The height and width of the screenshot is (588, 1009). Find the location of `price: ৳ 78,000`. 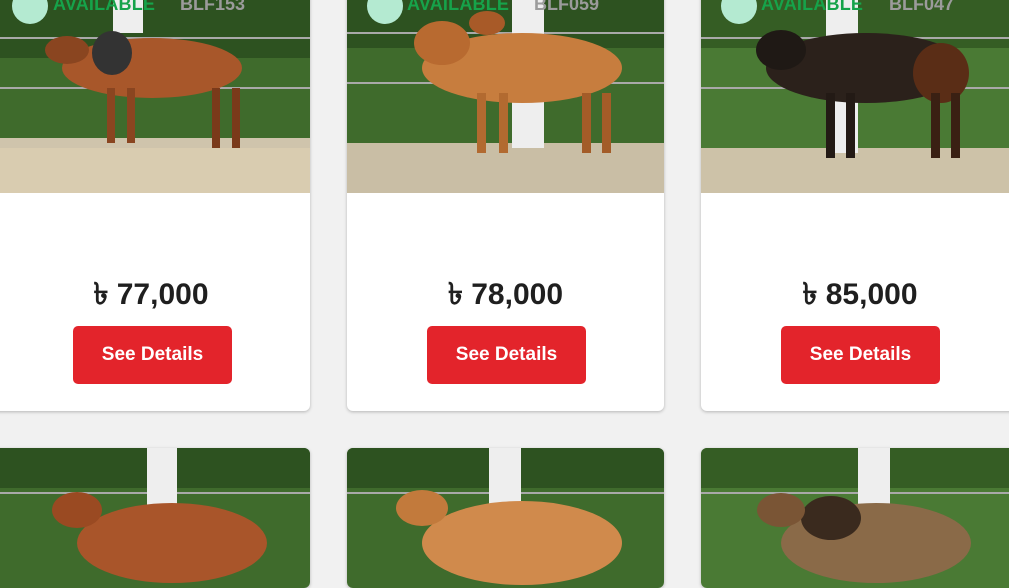

price: ৳ 78,000 is located at coordinates (505, 294).